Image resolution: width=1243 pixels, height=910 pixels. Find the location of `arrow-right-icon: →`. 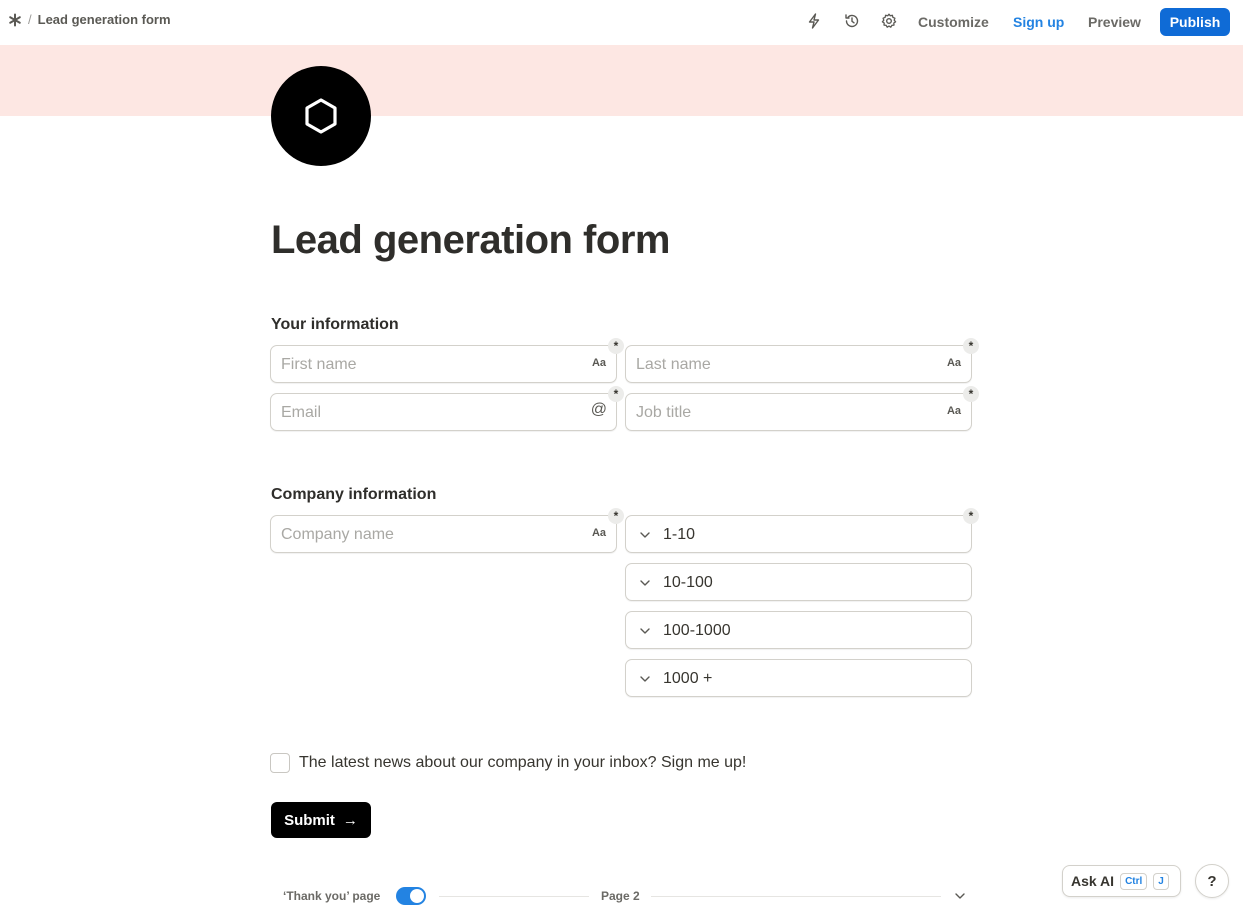

arrow-right-icon: → is located at coordinates (350, 820).